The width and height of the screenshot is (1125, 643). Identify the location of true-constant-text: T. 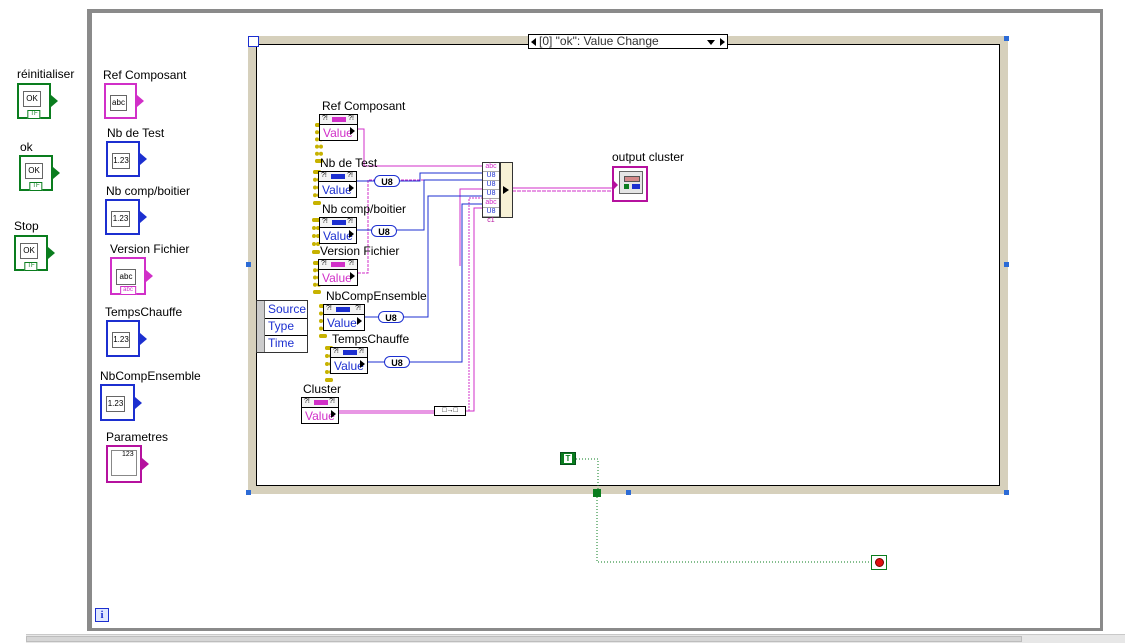
(568, 458).